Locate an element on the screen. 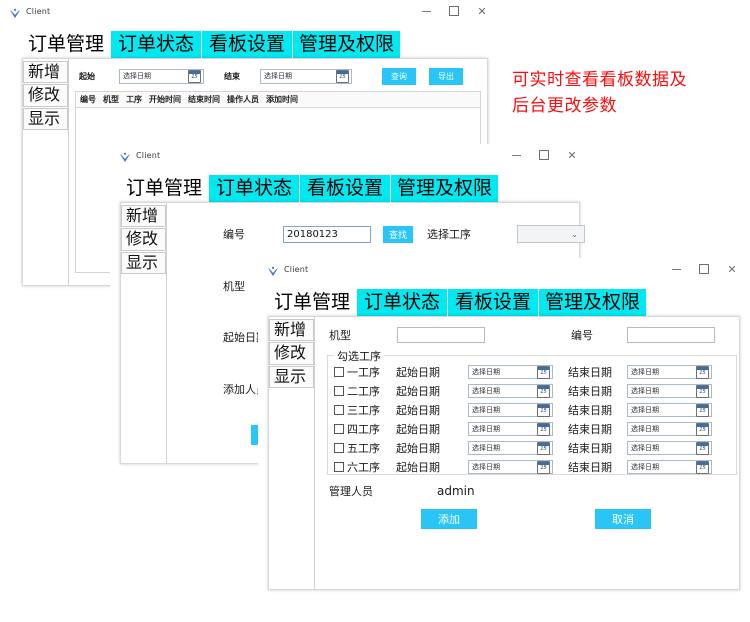 This screenshot has width=750, height=622. code-input: 20180123 is located at coordinates (327, 234).